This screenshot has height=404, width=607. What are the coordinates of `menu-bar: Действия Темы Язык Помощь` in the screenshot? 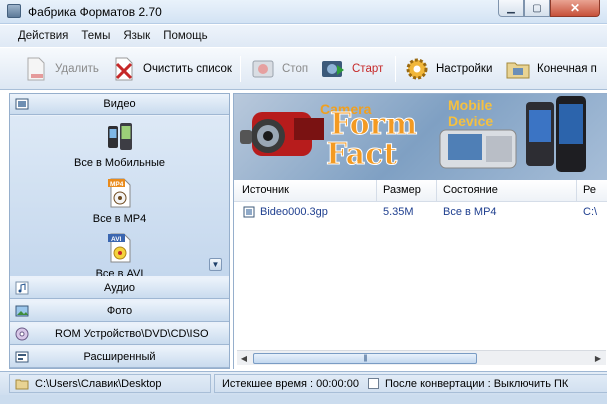 It's located at (303, 36).